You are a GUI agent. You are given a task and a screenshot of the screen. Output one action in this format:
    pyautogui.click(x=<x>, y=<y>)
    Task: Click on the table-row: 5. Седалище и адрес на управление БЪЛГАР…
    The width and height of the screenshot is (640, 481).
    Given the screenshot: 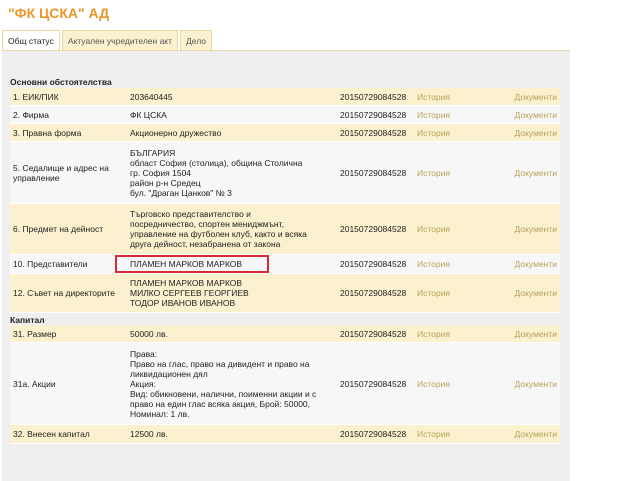 What is the action you would take?
    pyautogui.click(x=285, y=173)
    